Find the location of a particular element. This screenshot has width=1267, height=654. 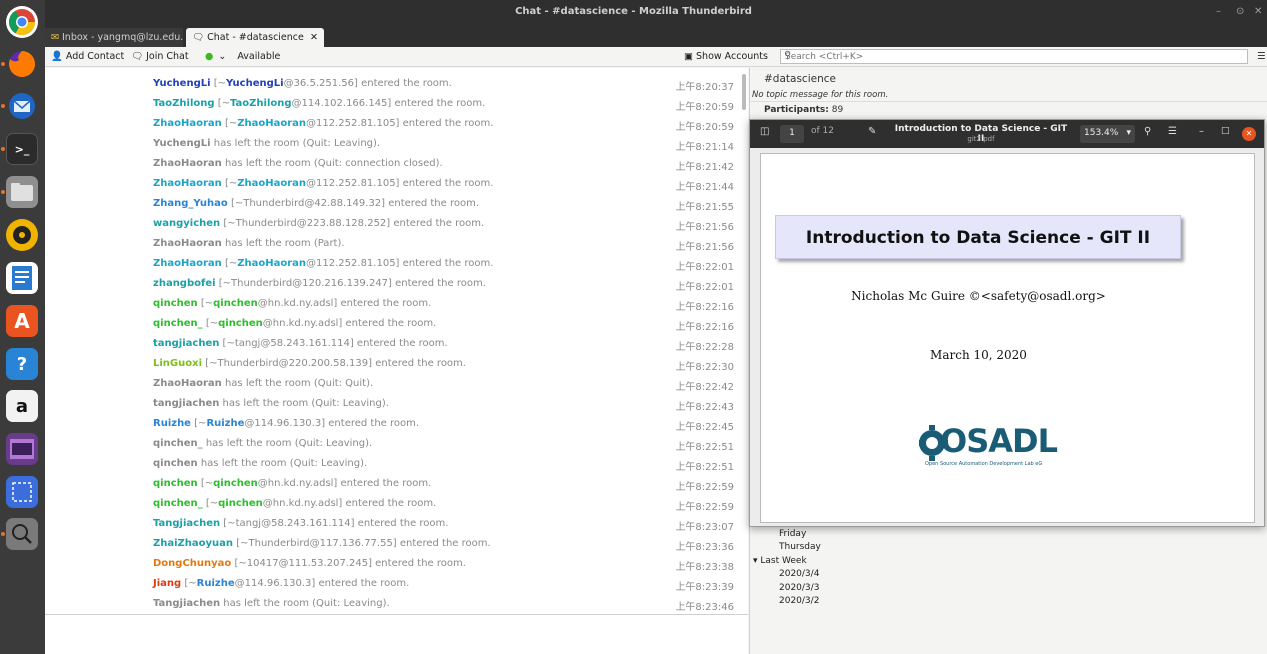

nick-link: TaoZhilong is located at coordinates (184, 103).